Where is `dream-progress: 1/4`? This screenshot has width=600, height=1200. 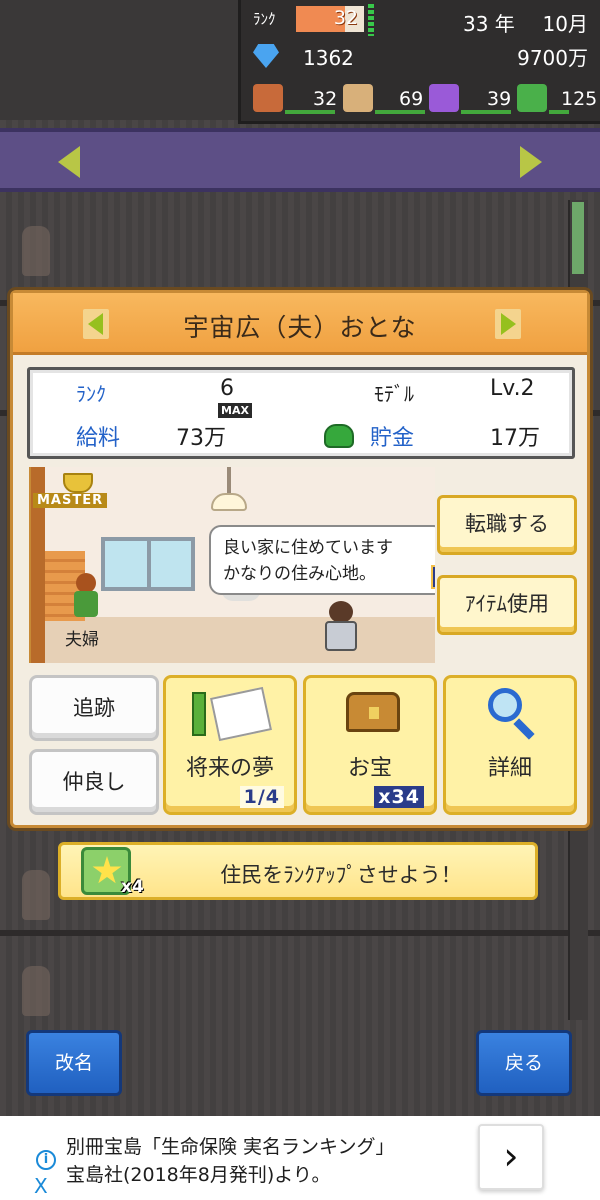
dream-progress: 1/4 is located at coordinates (261, 797).